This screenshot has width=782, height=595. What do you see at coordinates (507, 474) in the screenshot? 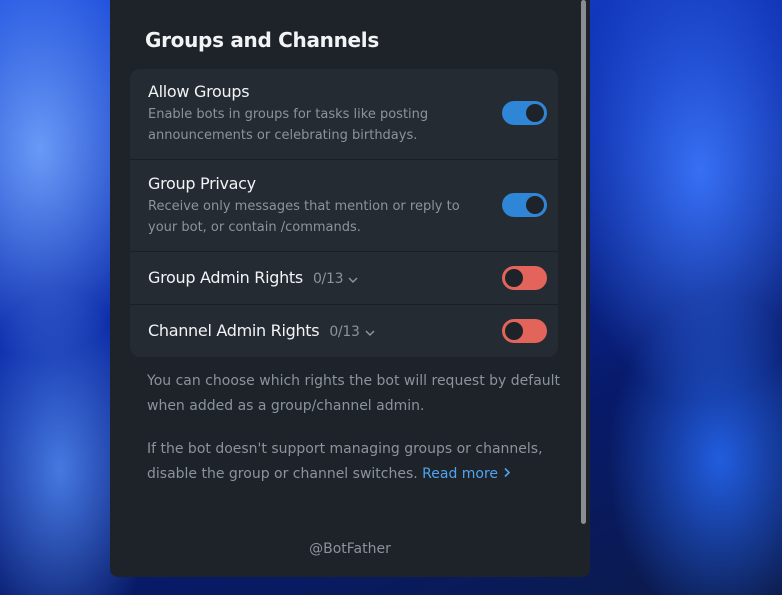
I see `chevron-right-icon` at bounding box center [507, 474].